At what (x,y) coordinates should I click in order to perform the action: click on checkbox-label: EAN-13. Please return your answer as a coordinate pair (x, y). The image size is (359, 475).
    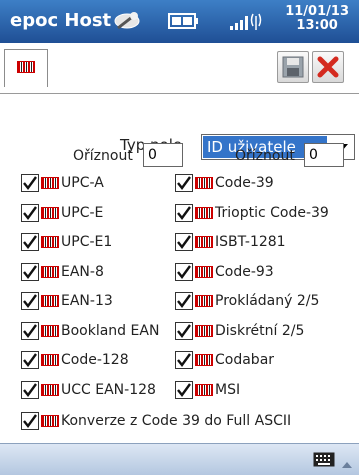
    Looking at the image, I should click on (87, 301).